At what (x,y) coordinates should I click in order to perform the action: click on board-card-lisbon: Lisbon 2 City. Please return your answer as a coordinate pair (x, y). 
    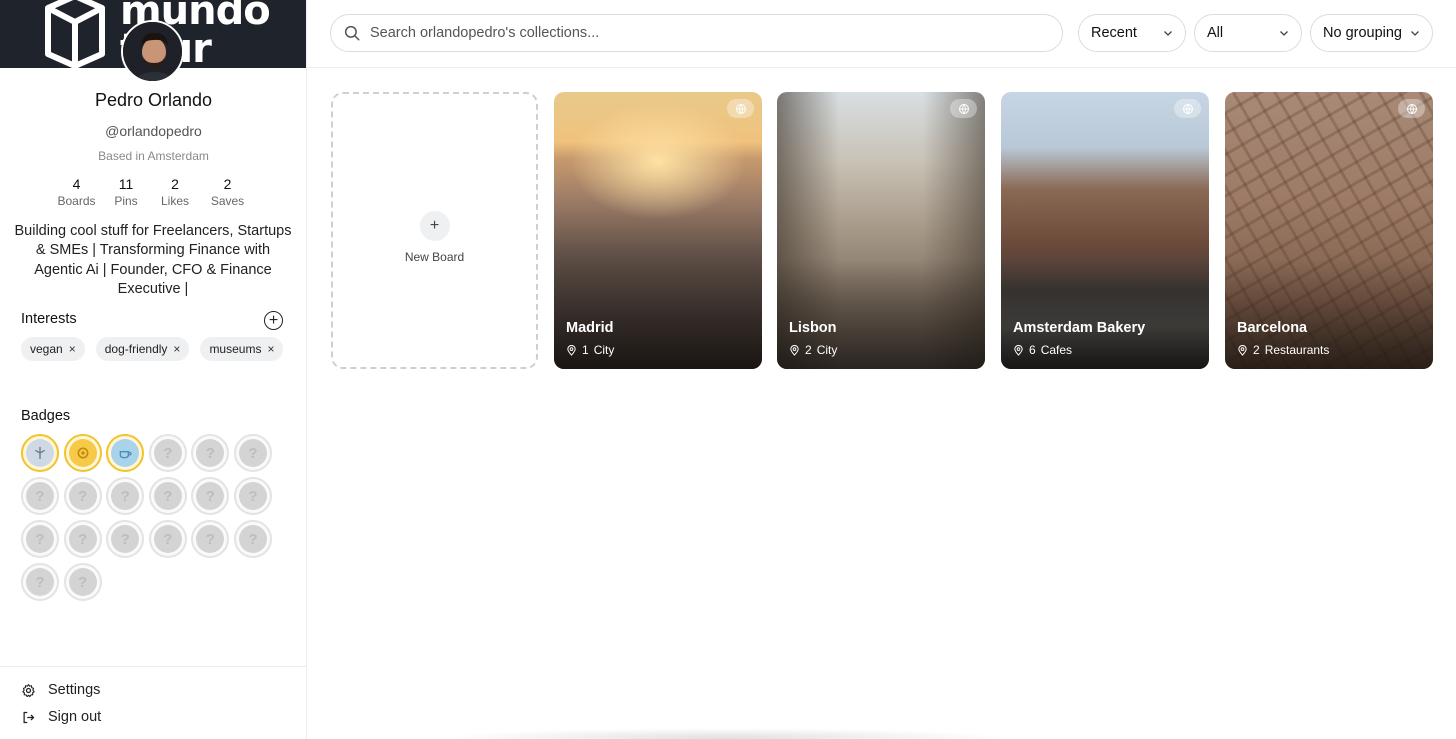
    Looking at the image, I should click on (881, 230).